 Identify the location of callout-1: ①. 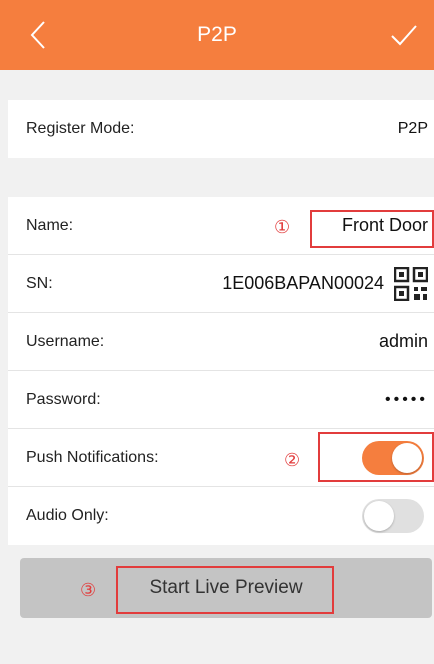
(282, 227).